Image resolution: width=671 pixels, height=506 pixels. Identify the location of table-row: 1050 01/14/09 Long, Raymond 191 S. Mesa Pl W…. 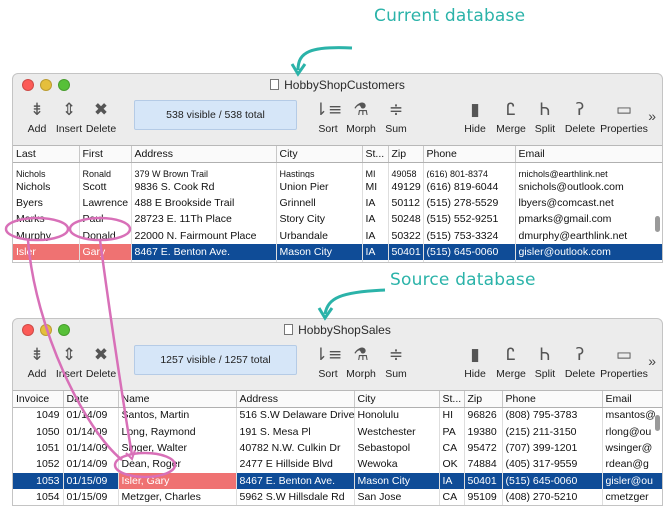
(337, 431).